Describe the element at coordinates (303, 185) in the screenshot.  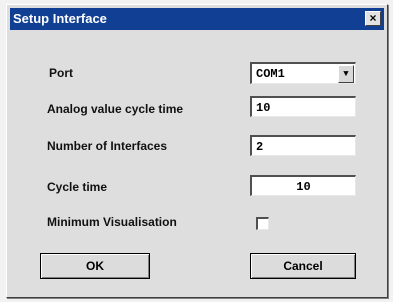
I see `cycle-time-input: 10` at that location.